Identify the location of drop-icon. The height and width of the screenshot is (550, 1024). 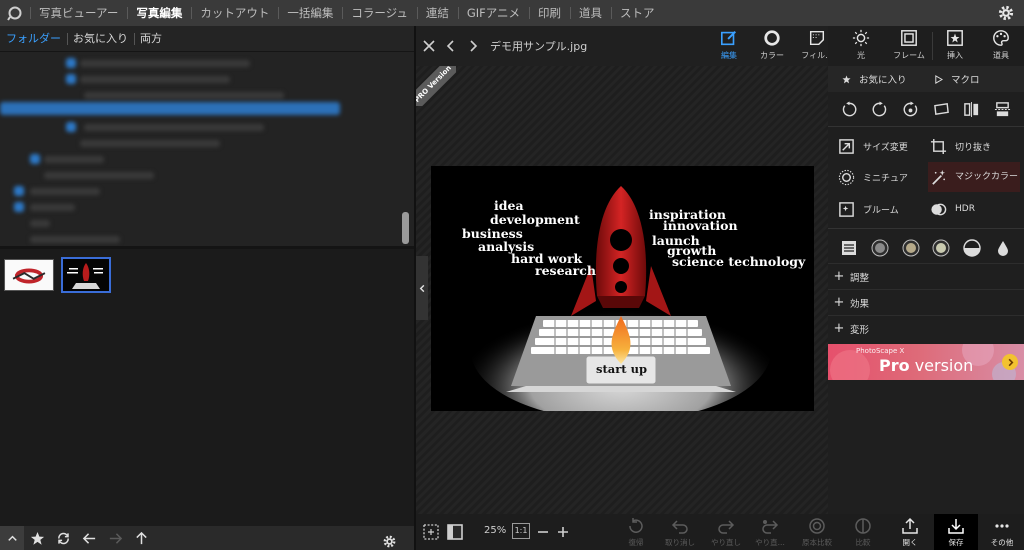
(1003, 248).